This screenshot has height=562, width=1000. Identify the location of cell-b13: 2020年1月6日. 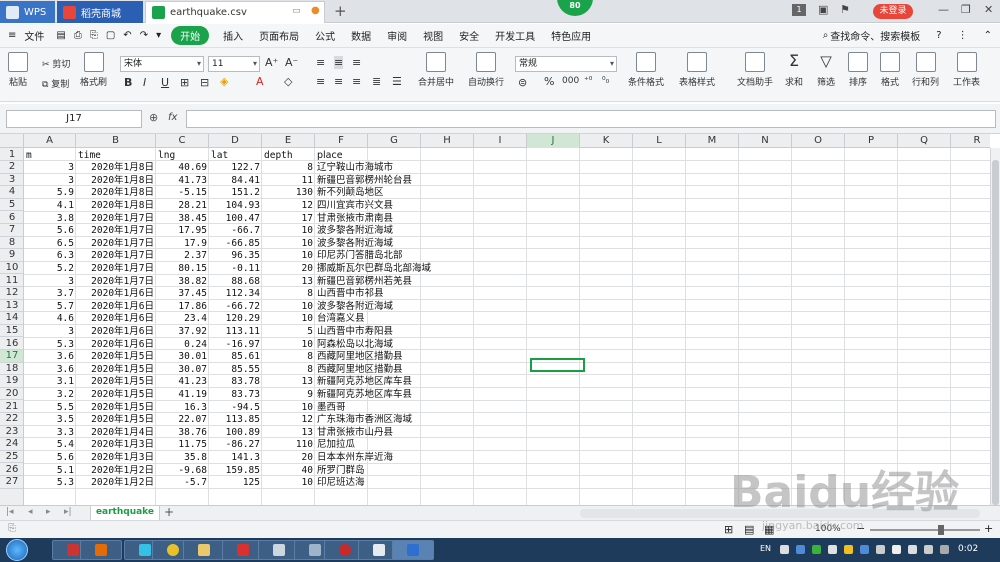
(116, 306).